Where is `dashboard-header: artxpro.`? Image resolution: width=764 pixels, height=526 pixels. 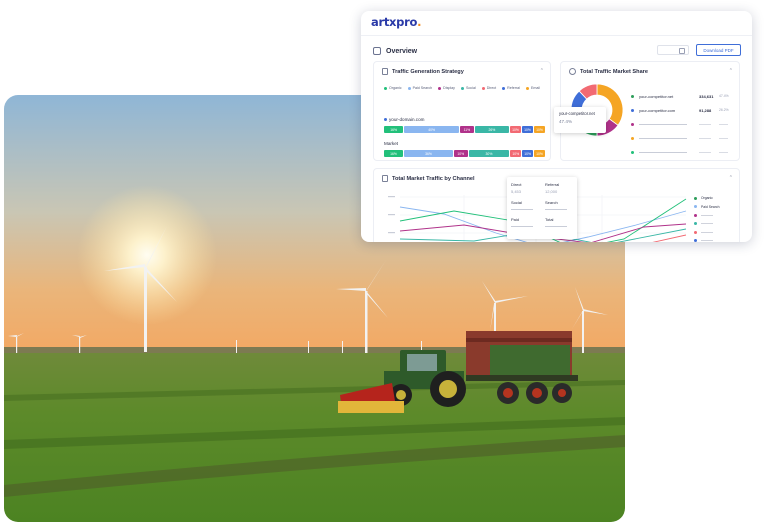 dashboard-header: artxpro. is located at coordinates (556, 23).